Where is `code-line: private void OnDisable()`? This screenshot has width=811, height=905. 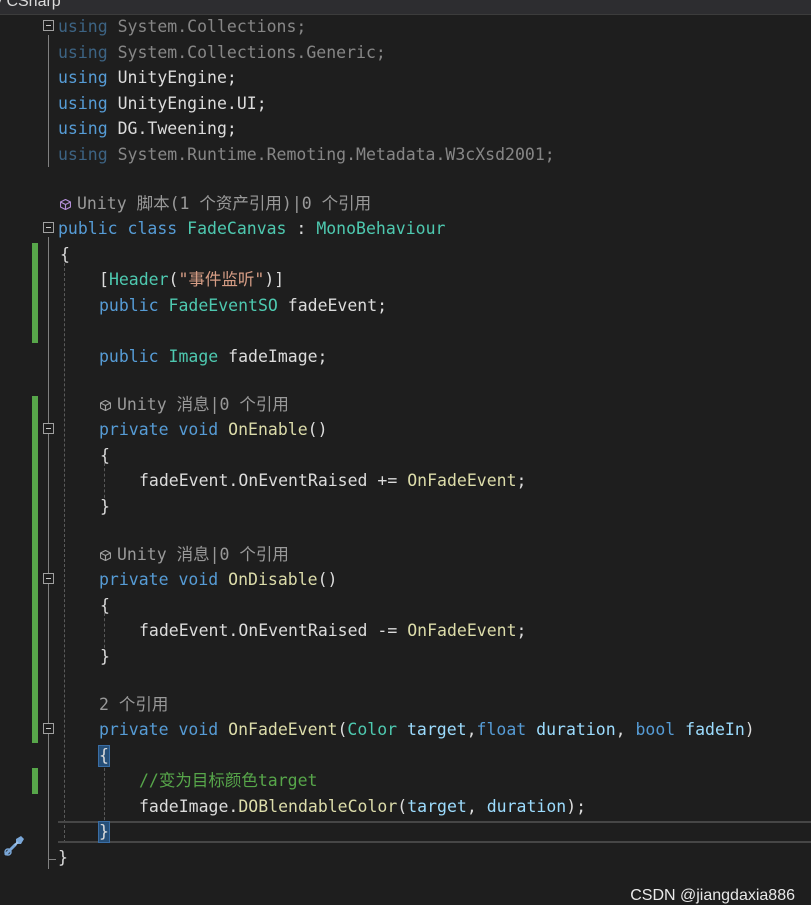 code-line: private void OnDisable() is located at coordinates (405, 580).